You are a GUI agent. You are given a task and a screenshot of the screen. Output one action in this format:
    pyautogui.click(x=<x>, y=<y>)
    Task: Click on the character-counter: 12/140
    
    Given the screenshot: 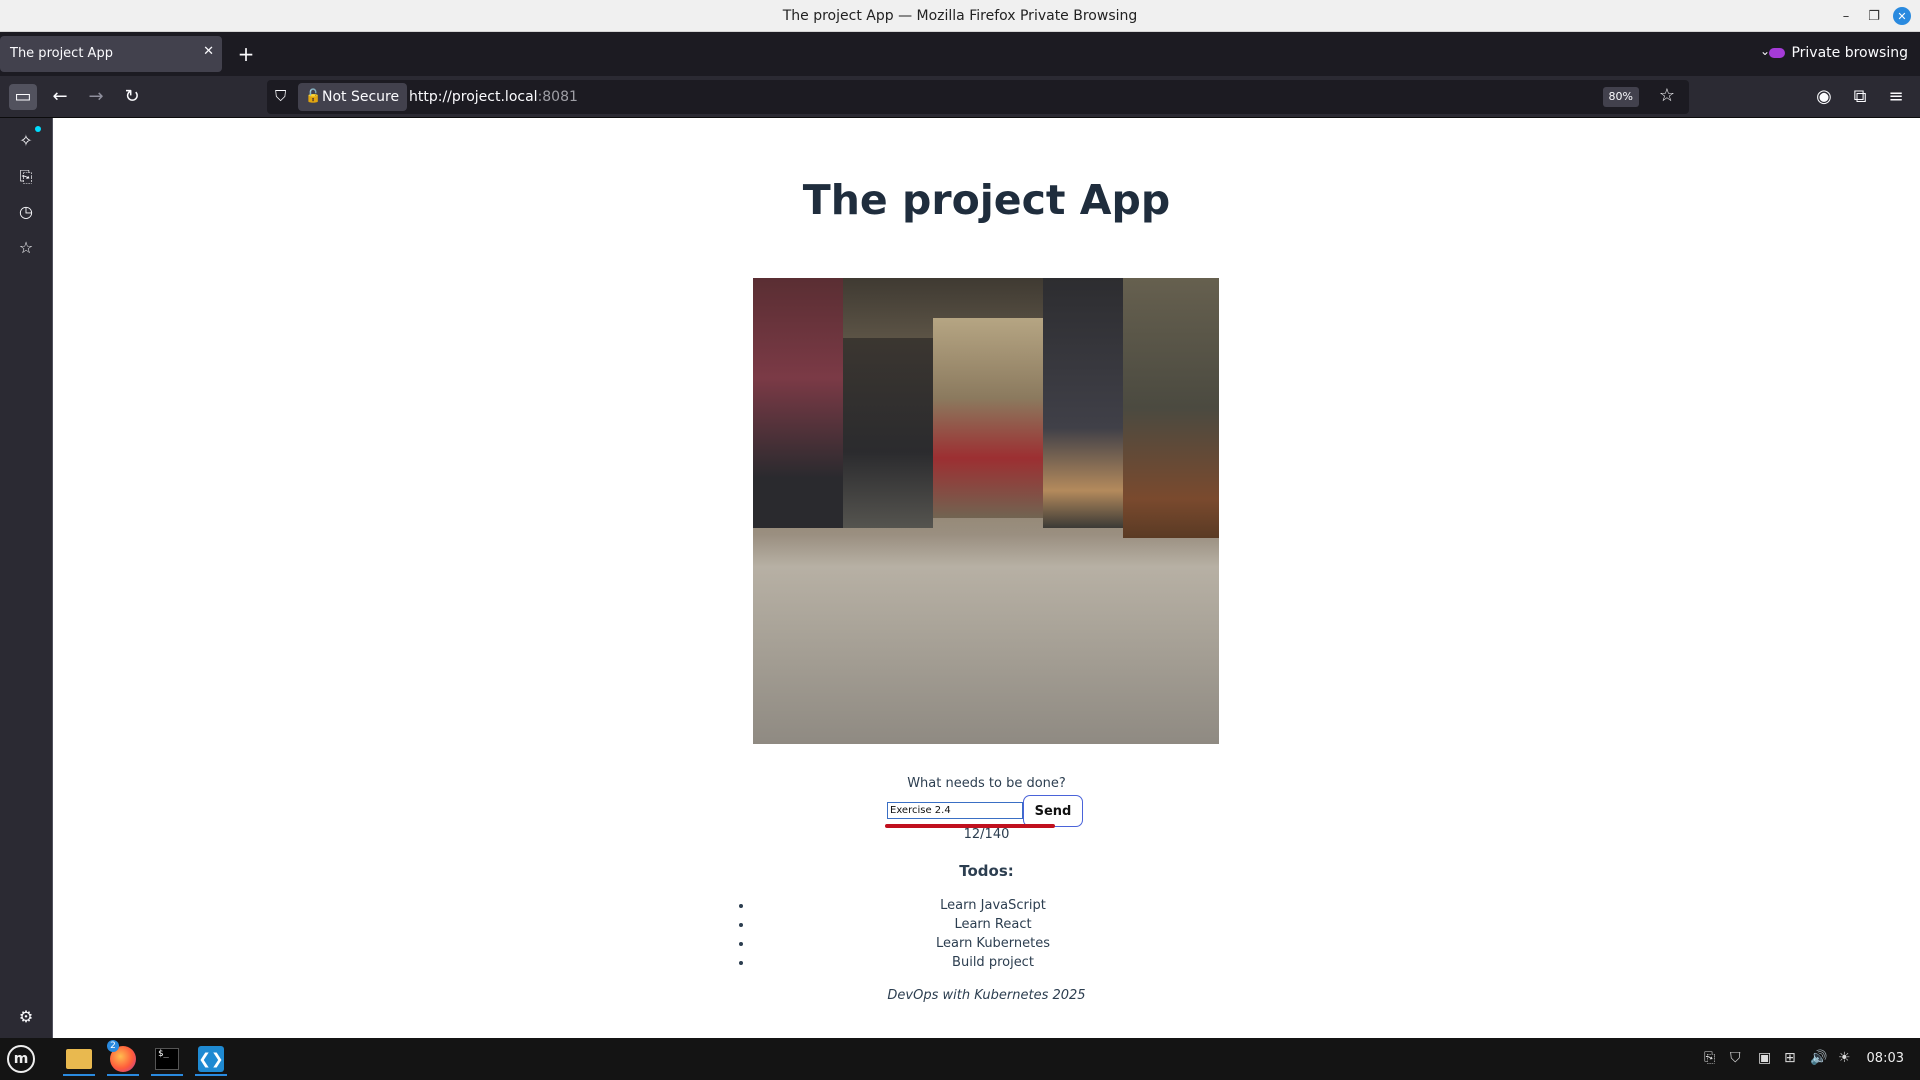 What is the action you would take?
    pyautogui.click(x=986, y=834)
    